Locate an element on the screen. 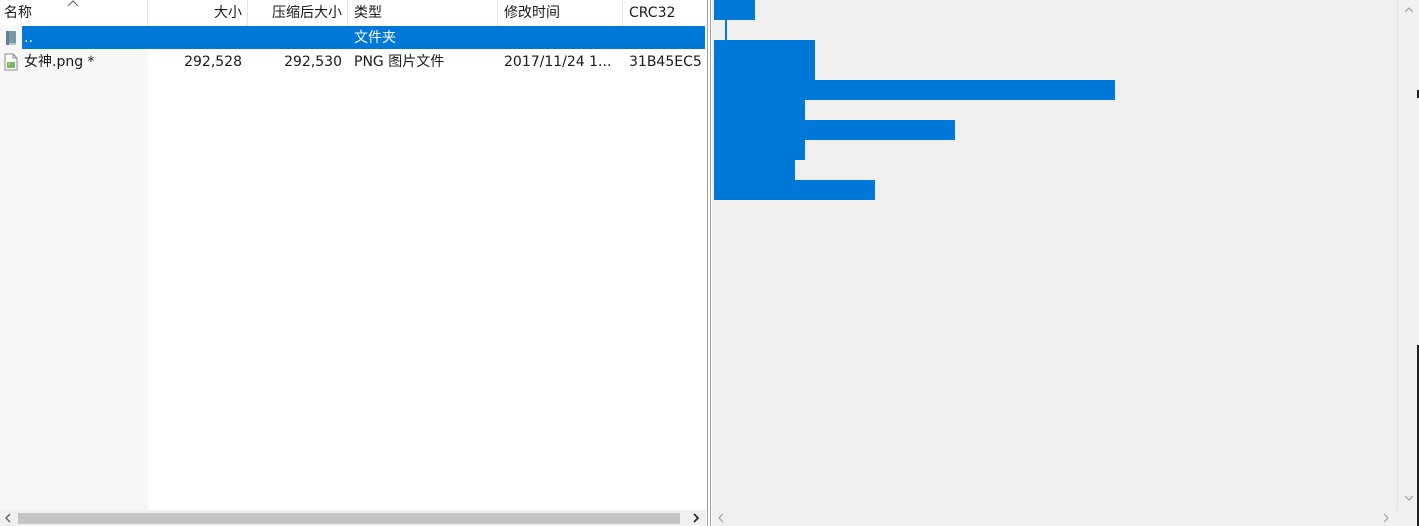 The height and width of the screenshot is (526, 1419). horizontal-scrollbar is located at coordinates (353, 518).